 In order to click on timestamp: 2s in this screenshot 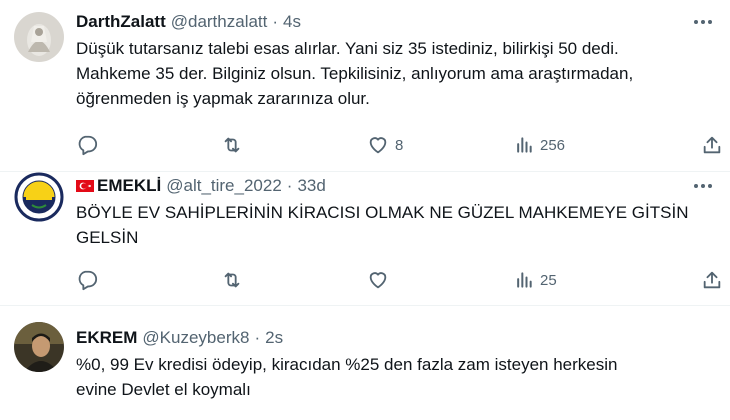, I will do `click(274, 338)`.